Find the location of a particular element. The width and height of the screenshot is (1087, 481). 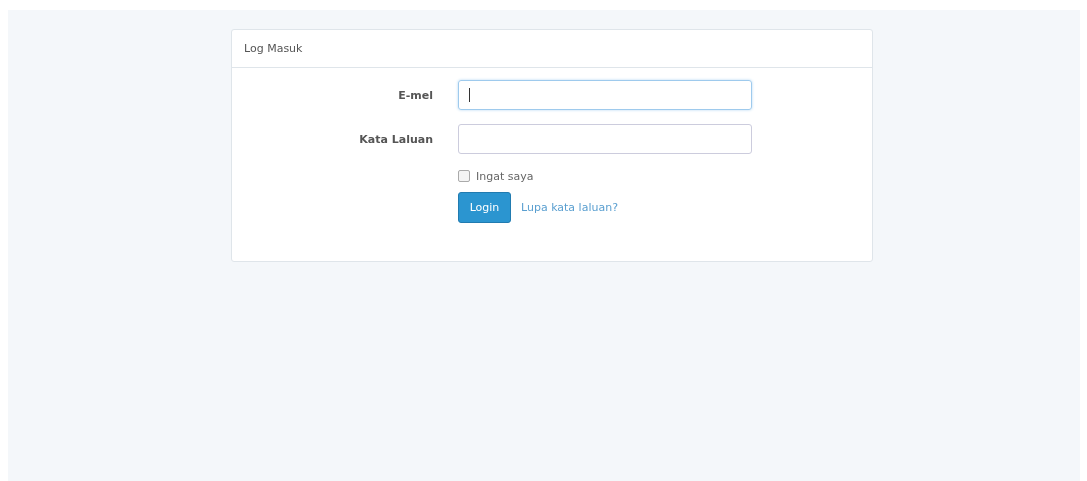

field-label: Kata Laluan is located at coordinates (395, 139).